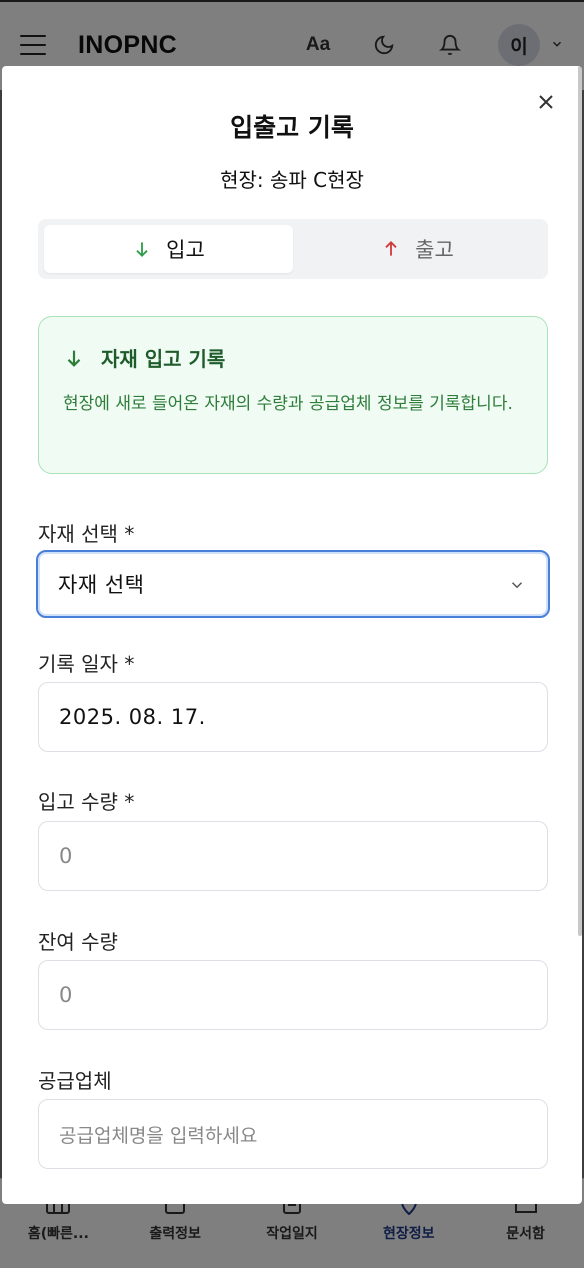 The image size is (584, 1268). What do you see at coordinates (66, 856) in the screenshot?
I see `inbound-qty-placeholder: 0` at bounding box center [66, 856].